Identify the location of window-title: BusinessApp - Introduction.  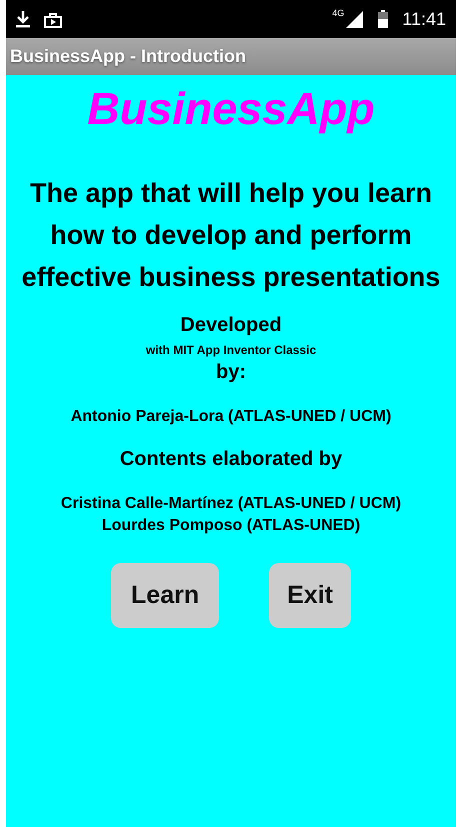
(127, 56).